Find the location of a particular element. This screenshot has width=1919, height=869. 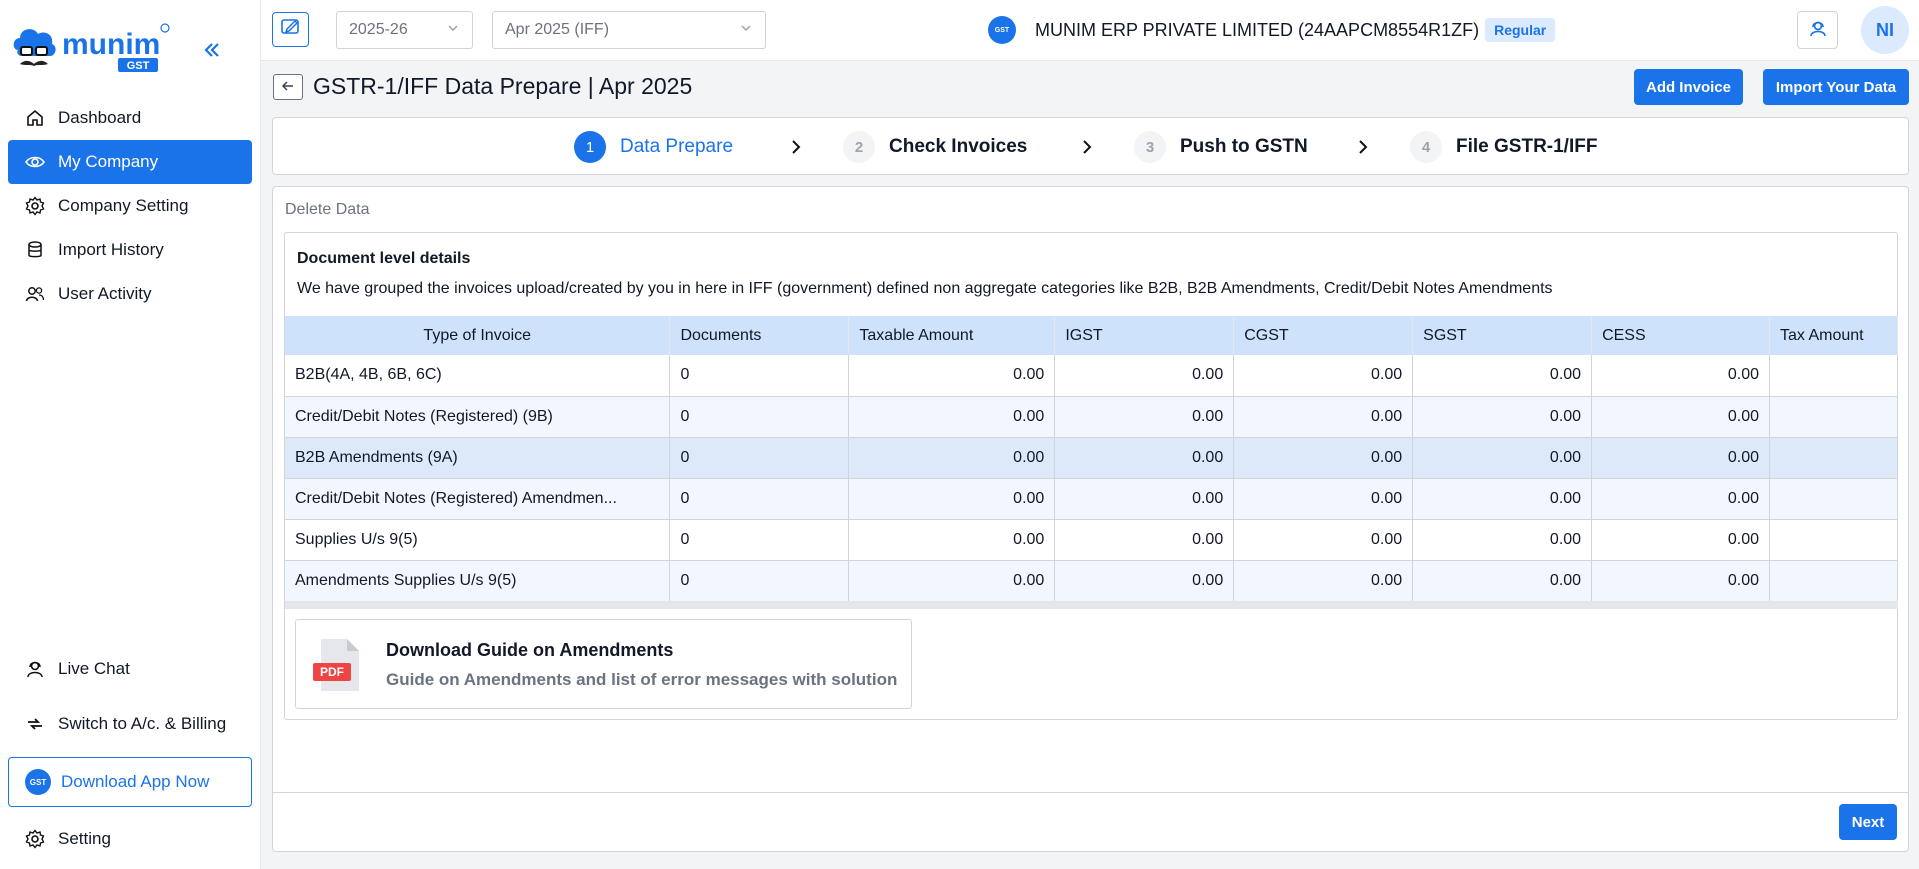

quick-action-button is located at coordinates (290, 29).